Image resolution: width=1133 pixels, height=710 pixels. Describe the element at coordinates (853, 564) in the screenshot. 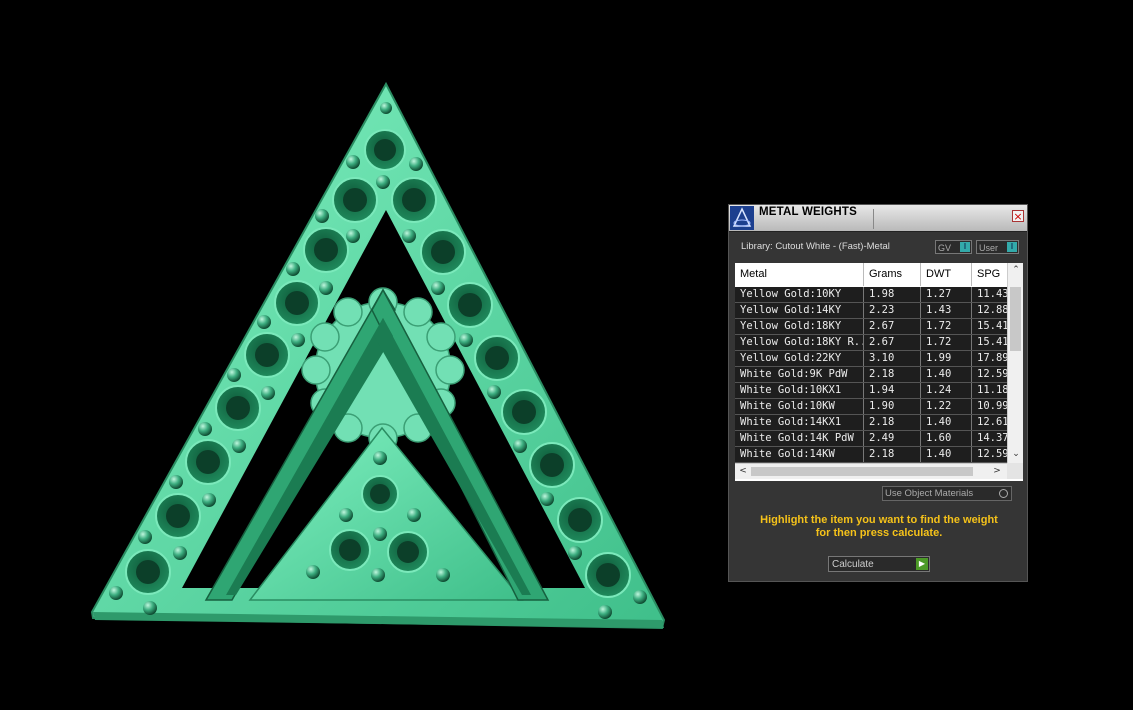

I see `calculate-label: Calculate` at that location.